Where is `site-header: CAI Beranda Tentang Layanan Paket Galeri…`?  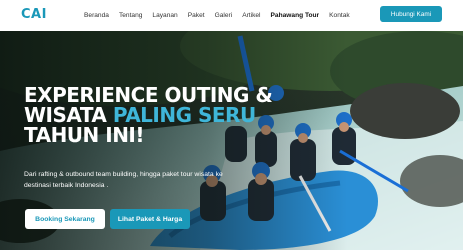
site-header: CAI Beranda Tentang Layanan Paket Galeri… is located at coordinates (231, 15).